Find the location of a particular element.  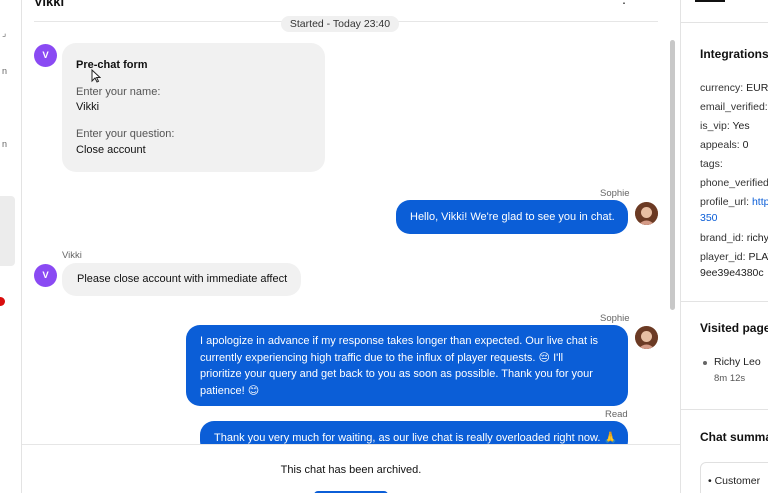

profile-link: 350 is located at coordinates (709, 218).